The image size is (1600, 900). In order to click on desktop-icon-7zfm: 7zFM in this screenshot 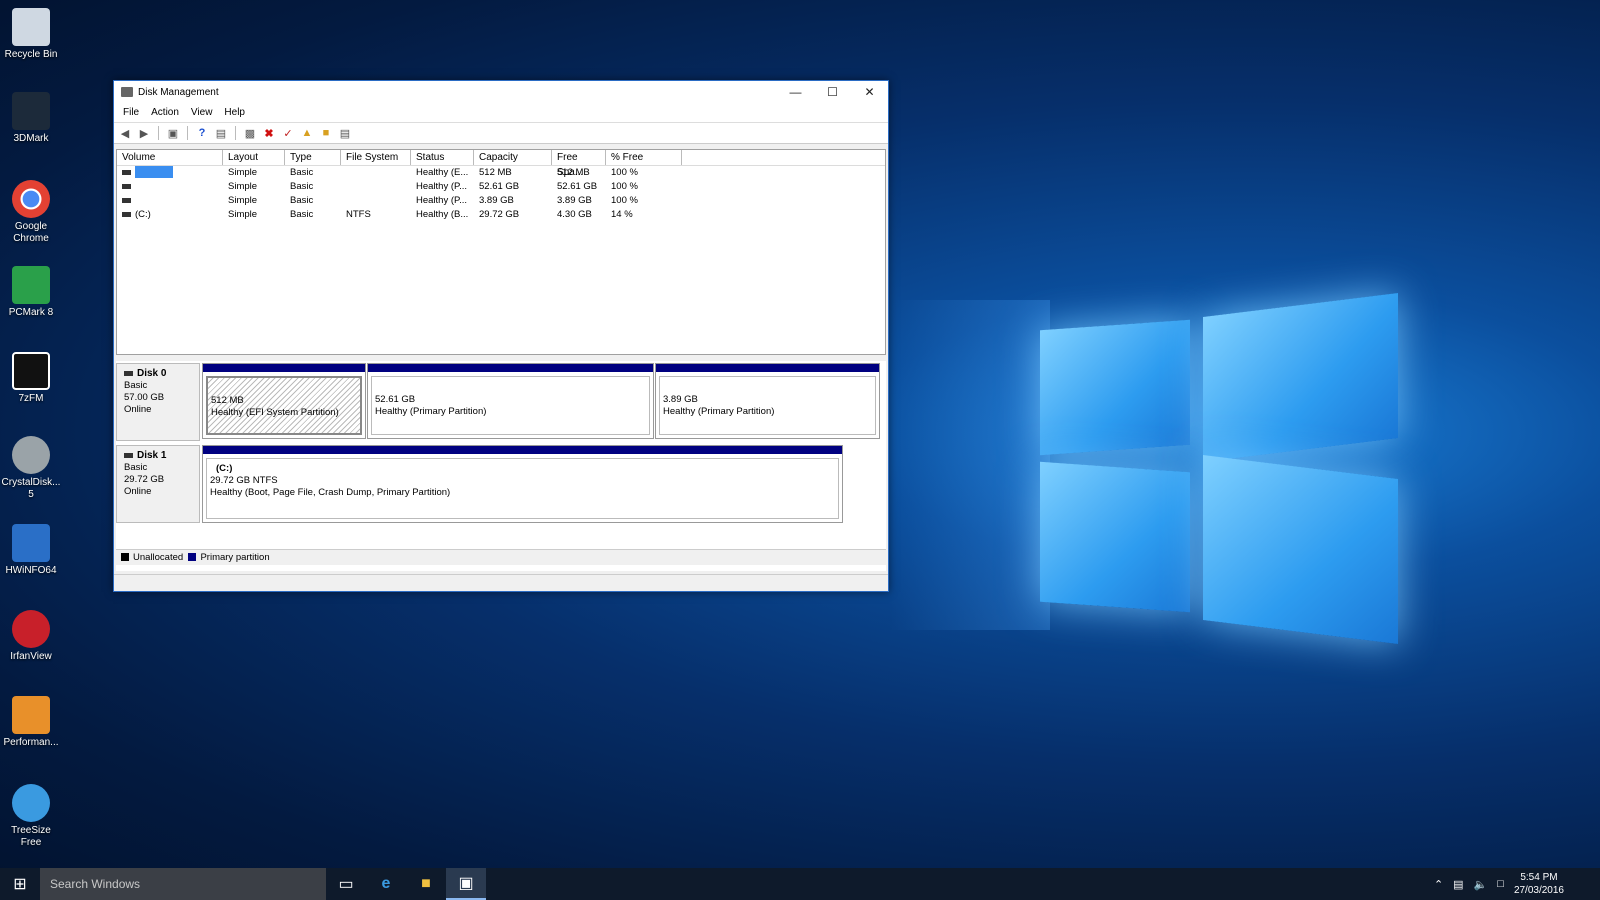, I will do `click(31, 378)`.